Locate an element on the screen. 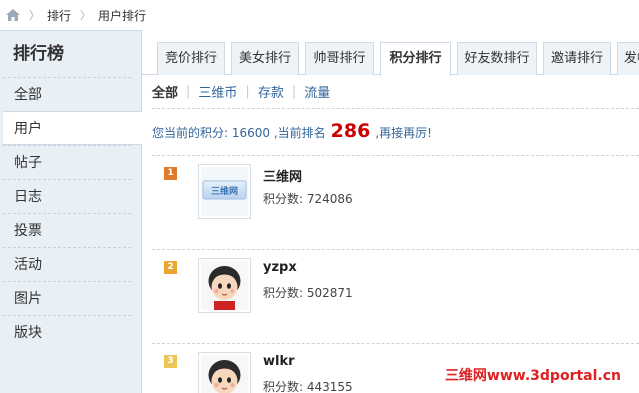 The height and width of the screenshot is (393, 639). sidebar-item-images: 图片 is located at coordinates (67, 298).